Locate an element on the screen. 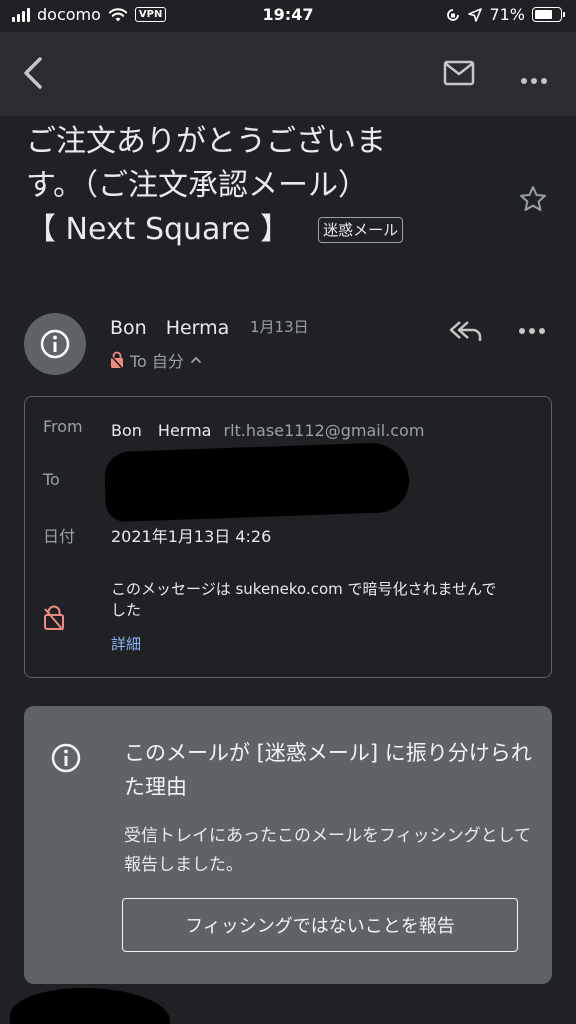 This screenshot has height=1024, width=576. details-link: 詳細 is located at coordinates (126, 643).